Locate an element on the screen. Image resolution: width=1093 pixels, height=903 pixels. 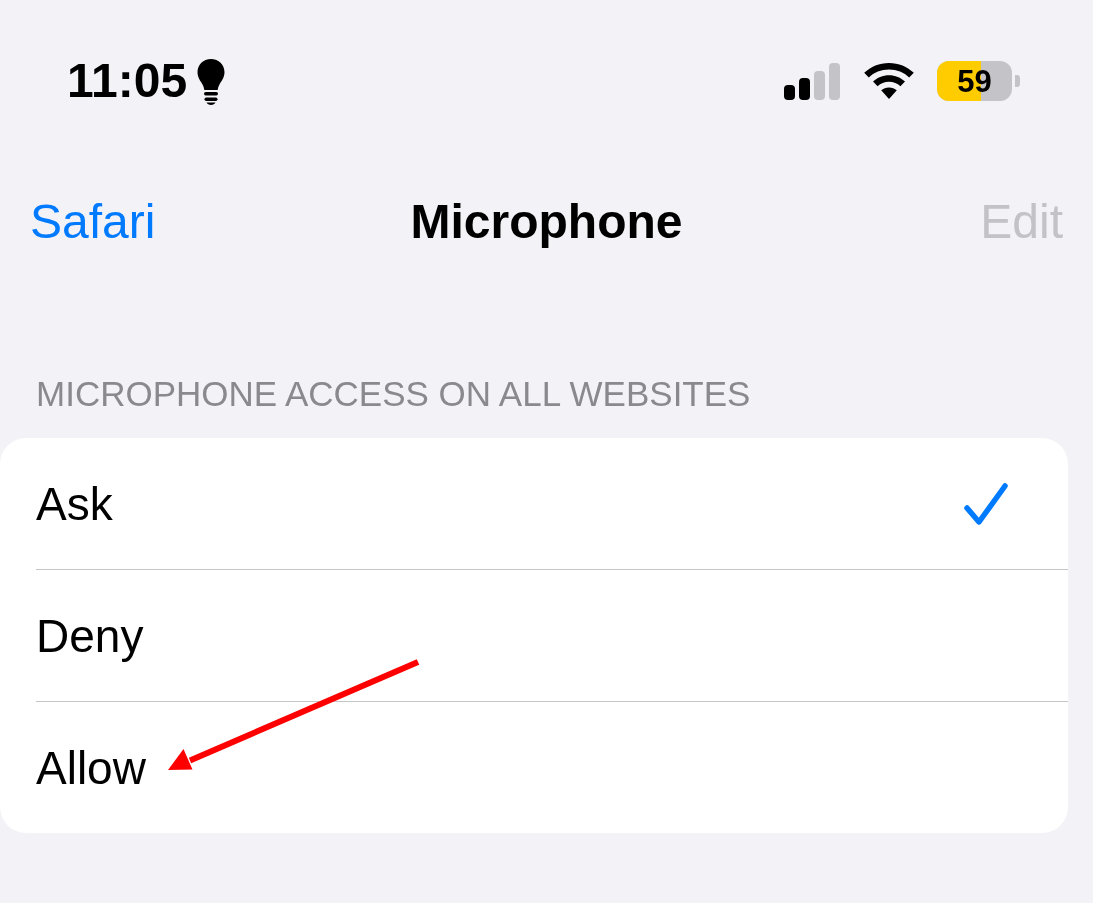
option-row: Ask is located at coordinates (534, 503).